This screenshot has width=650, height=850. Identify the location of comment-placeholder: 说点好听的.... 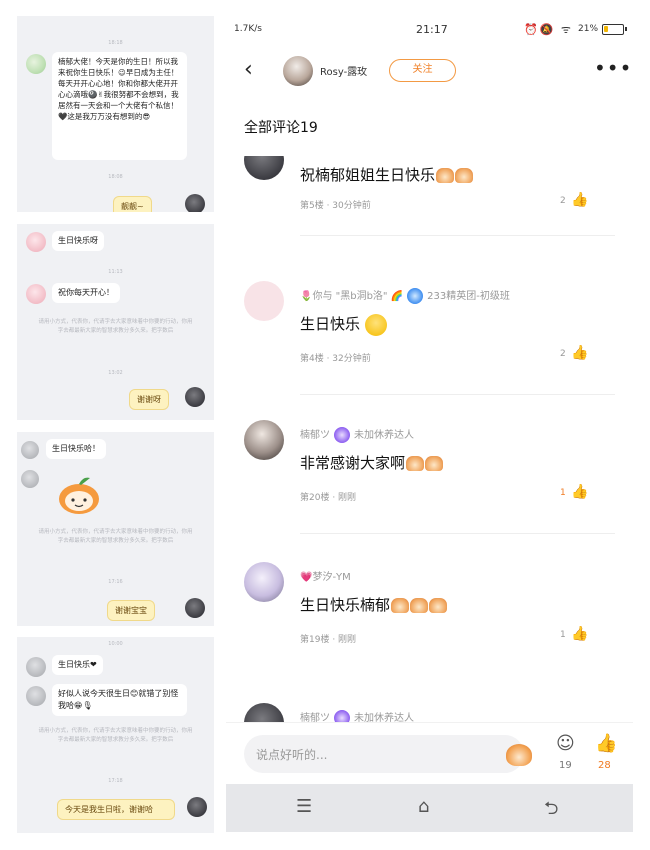
(292, 755).